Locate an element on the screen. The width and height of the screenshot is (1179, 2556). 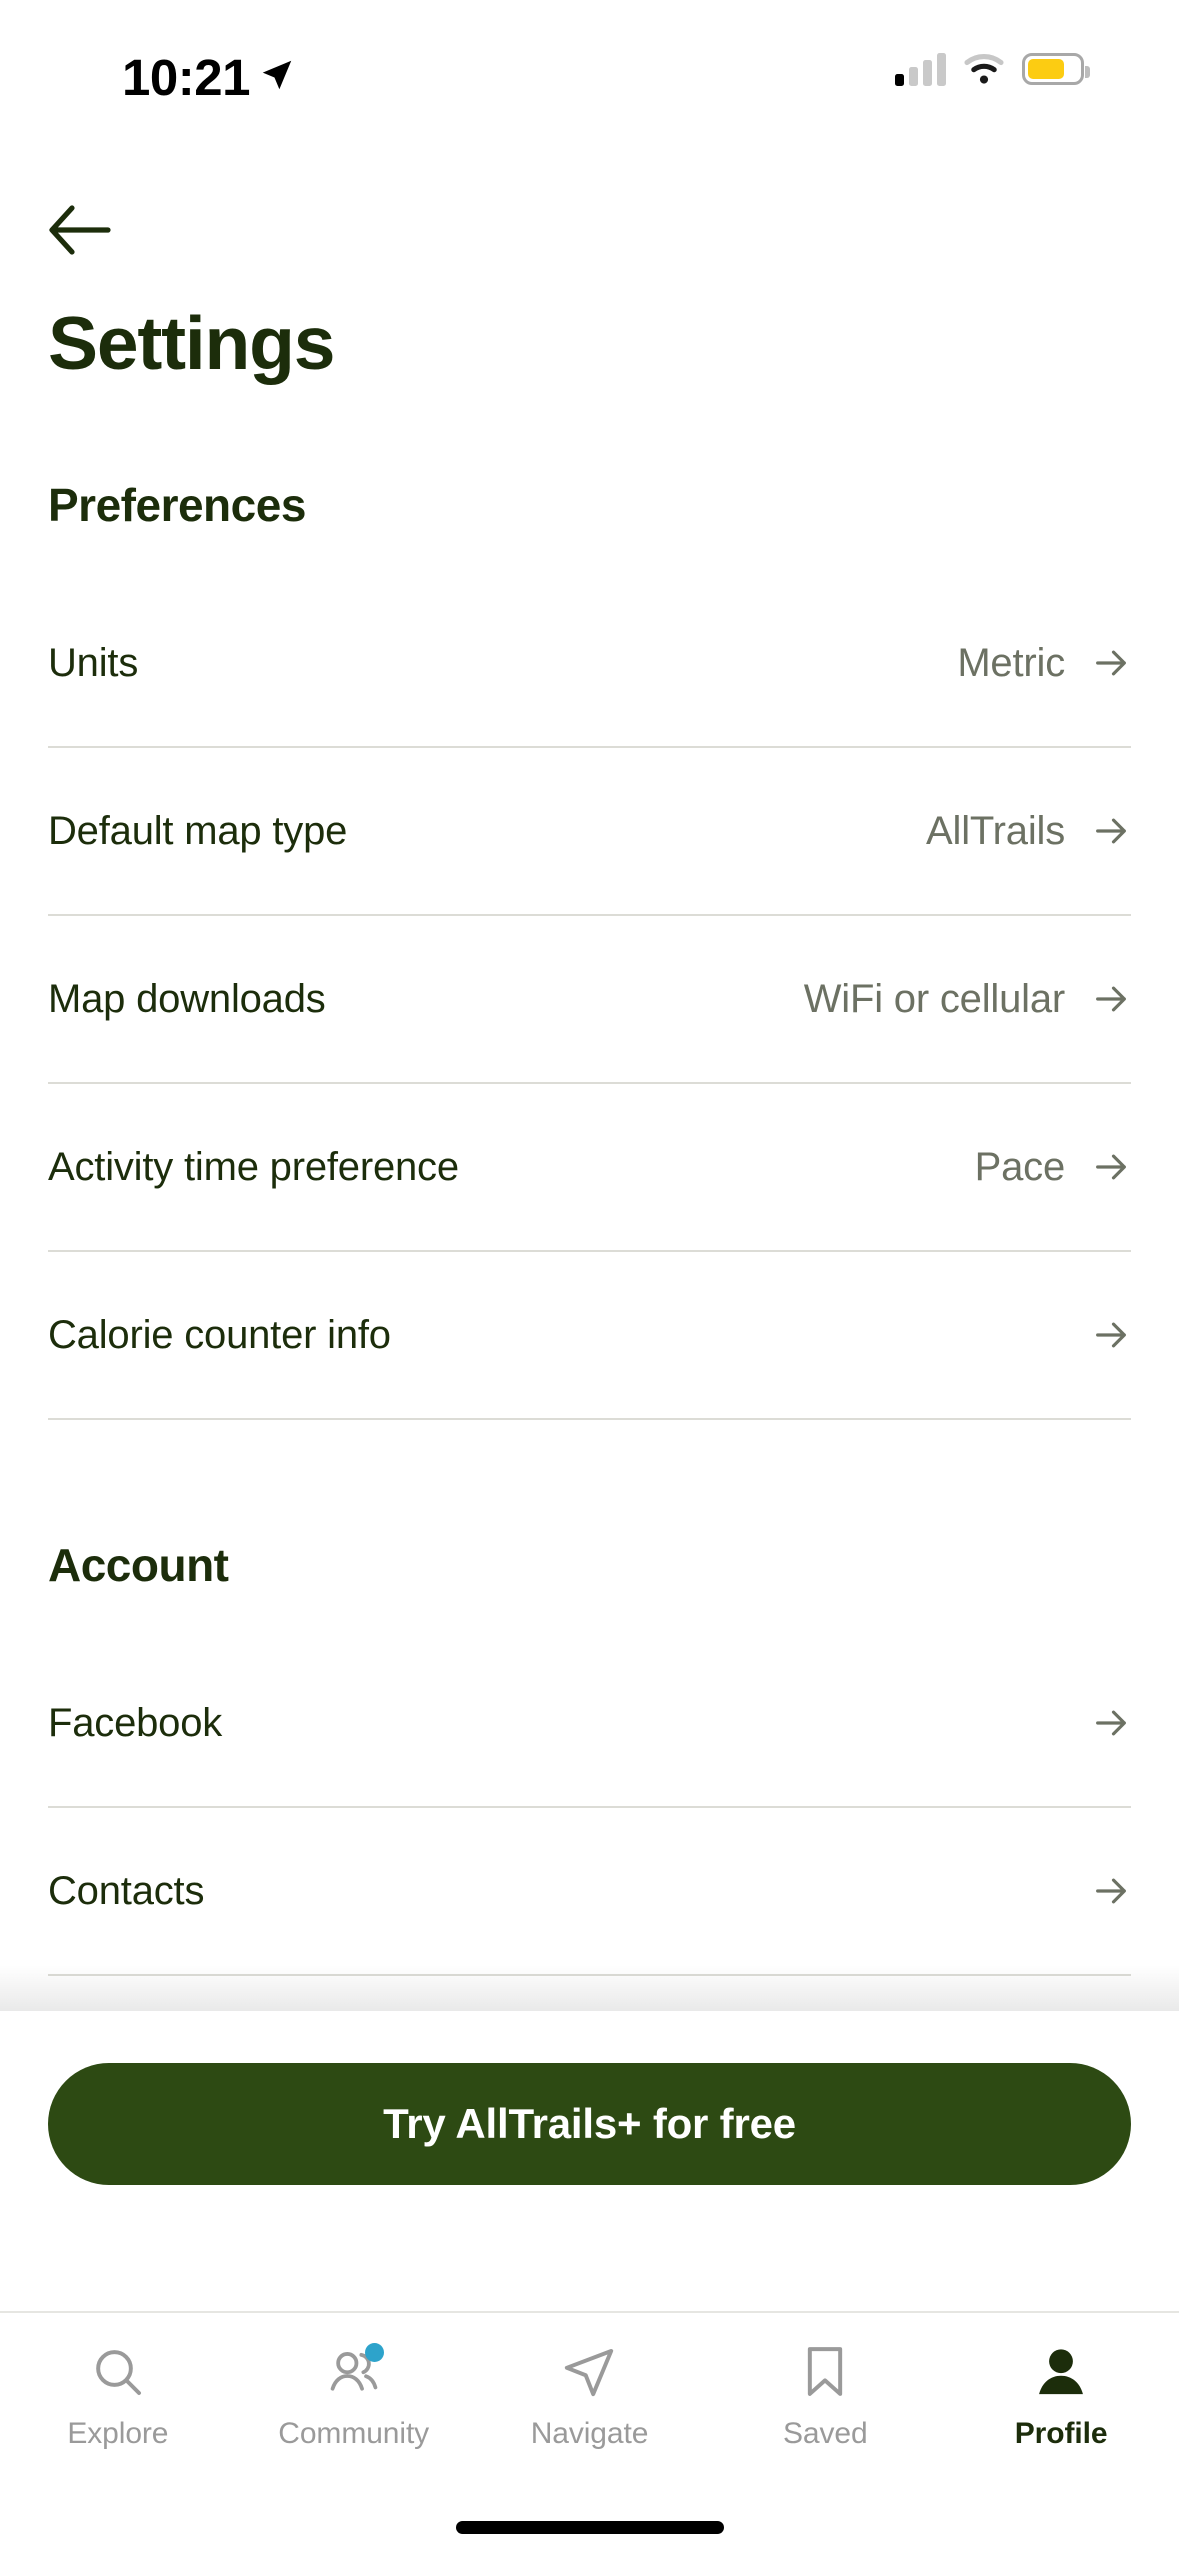
status-bar-indicators is located at coordinates (992, 69).